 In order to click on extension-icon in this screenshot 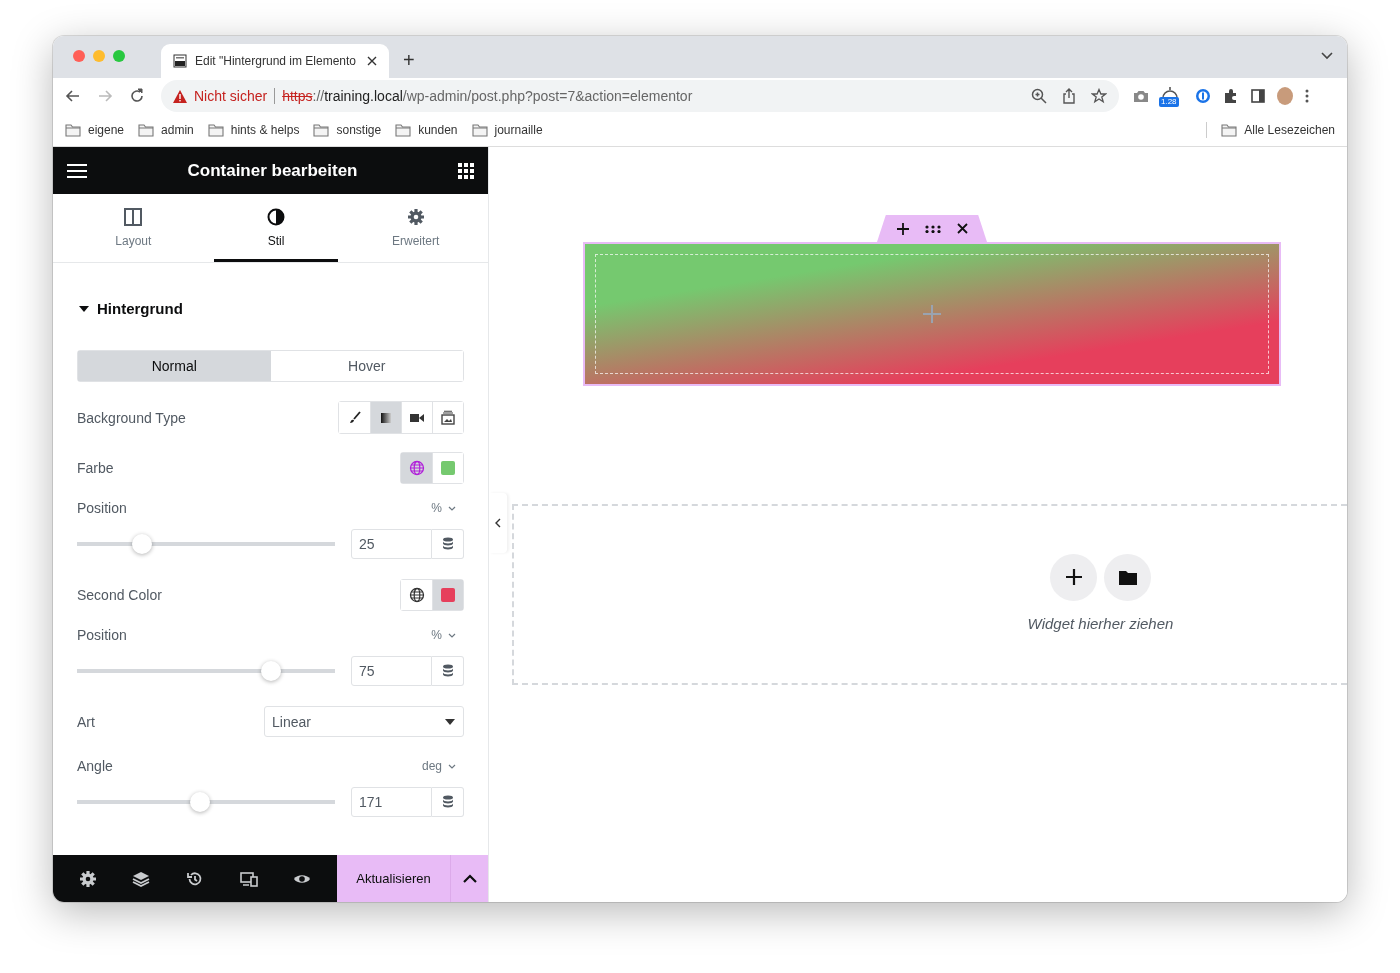, I will do `click(1170, 93)`.